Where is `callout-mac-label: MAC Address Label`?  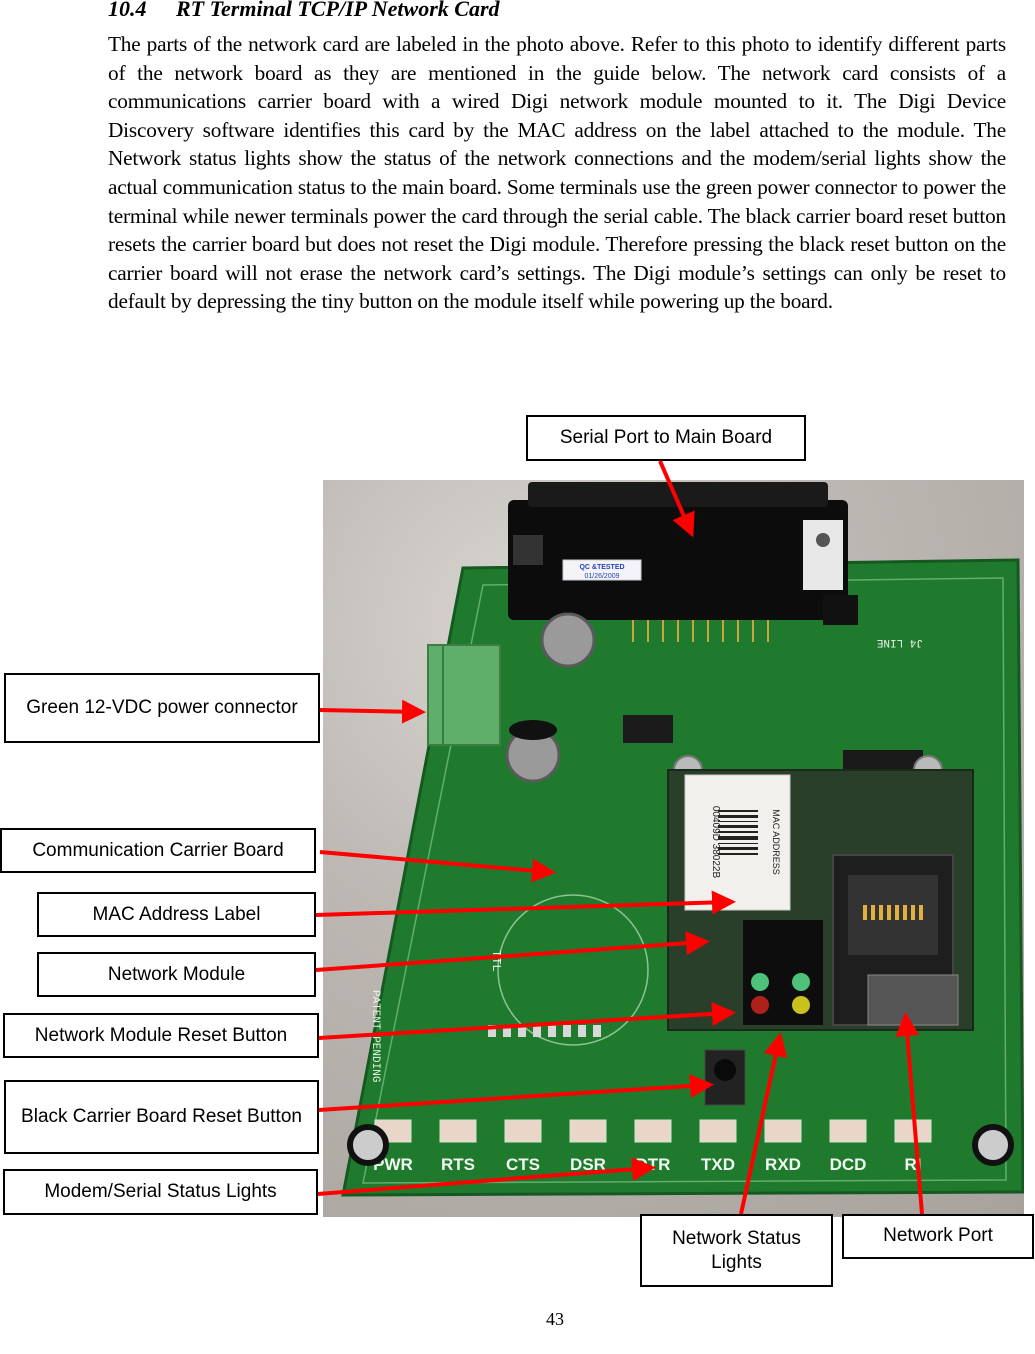
callout-mac-label: MAC Address Label is located at coordinates (176, 914).